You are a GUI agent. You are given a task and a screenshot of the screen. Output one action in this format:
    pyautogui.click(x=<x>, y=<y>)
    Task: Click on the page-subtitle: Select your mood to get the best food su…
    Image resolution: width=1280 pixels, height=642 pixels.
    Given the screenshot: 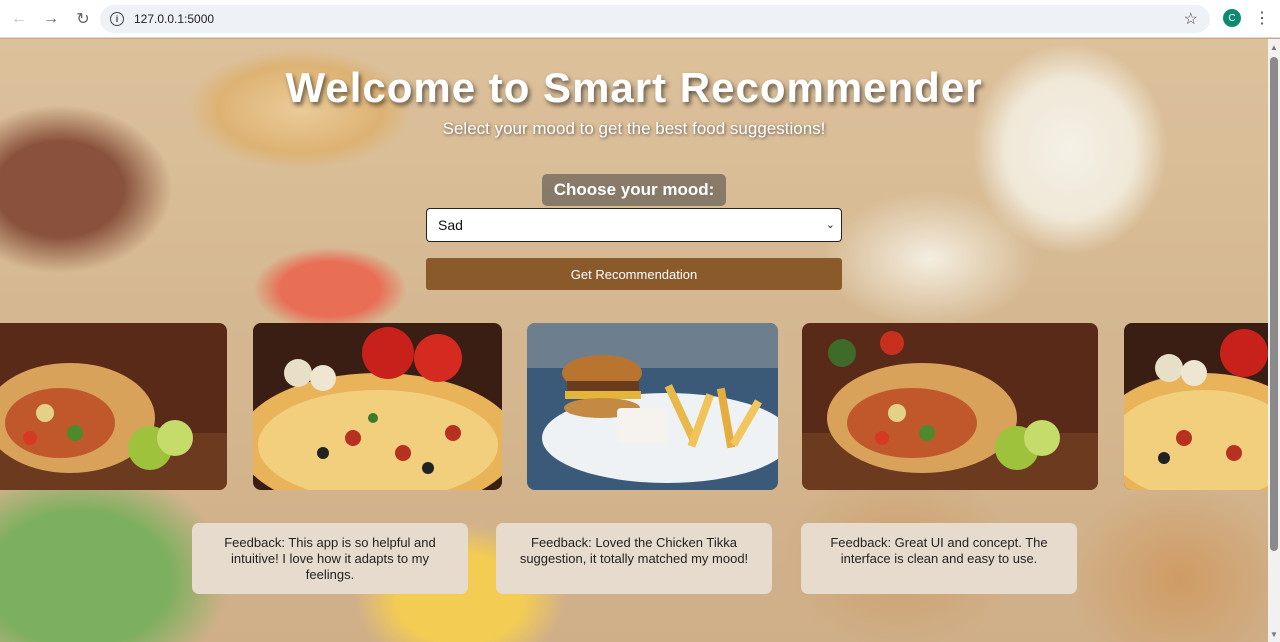 What is the action you would take?
    pyautogui.click(x=634, y=128)
    